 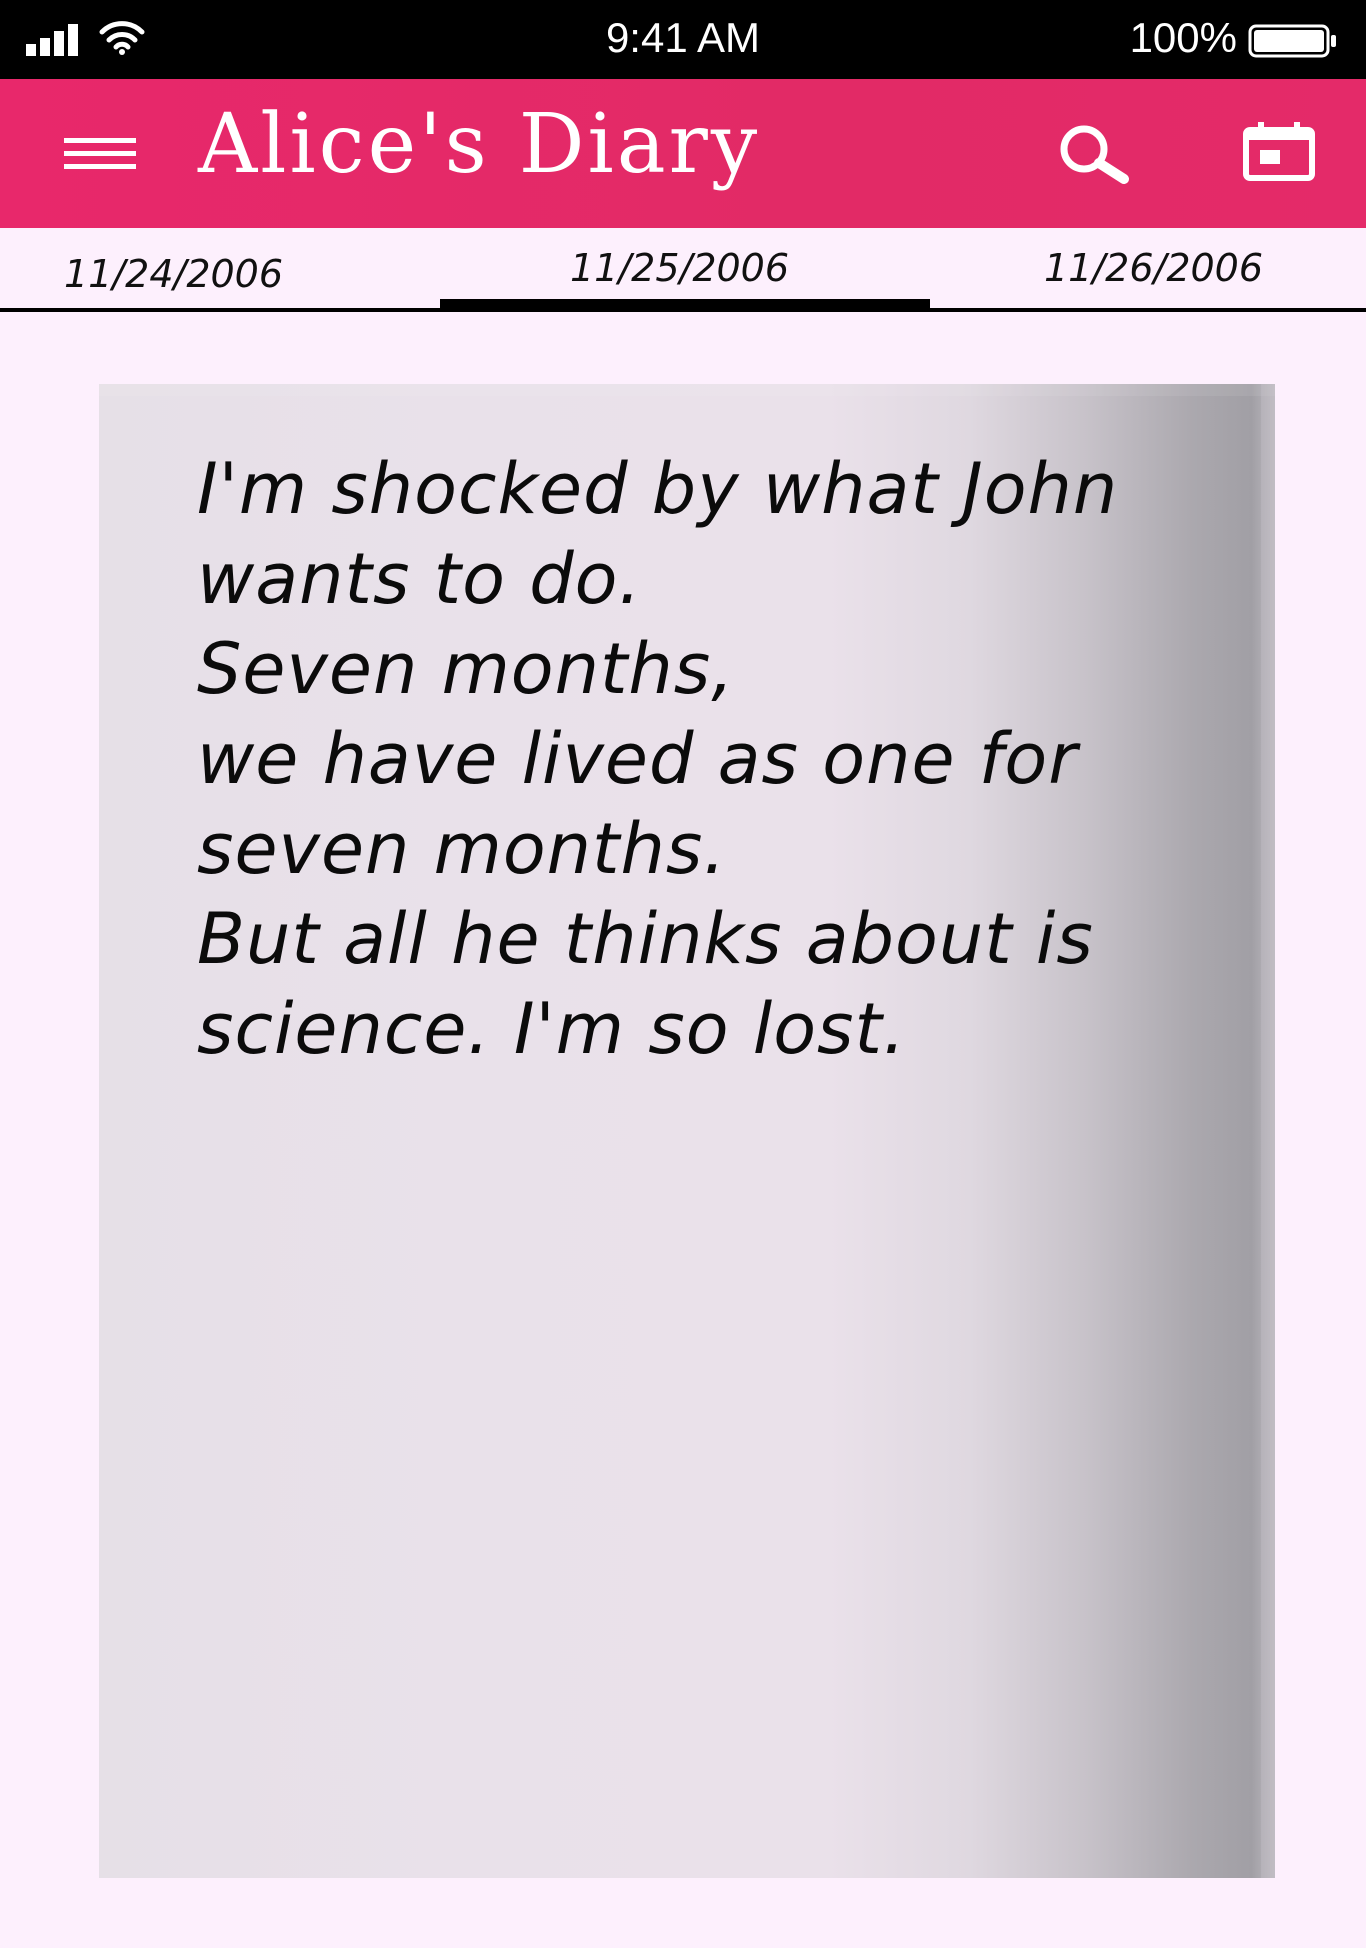 I want to click on app-title: Alice's Diary, so click(x=479, y=144).